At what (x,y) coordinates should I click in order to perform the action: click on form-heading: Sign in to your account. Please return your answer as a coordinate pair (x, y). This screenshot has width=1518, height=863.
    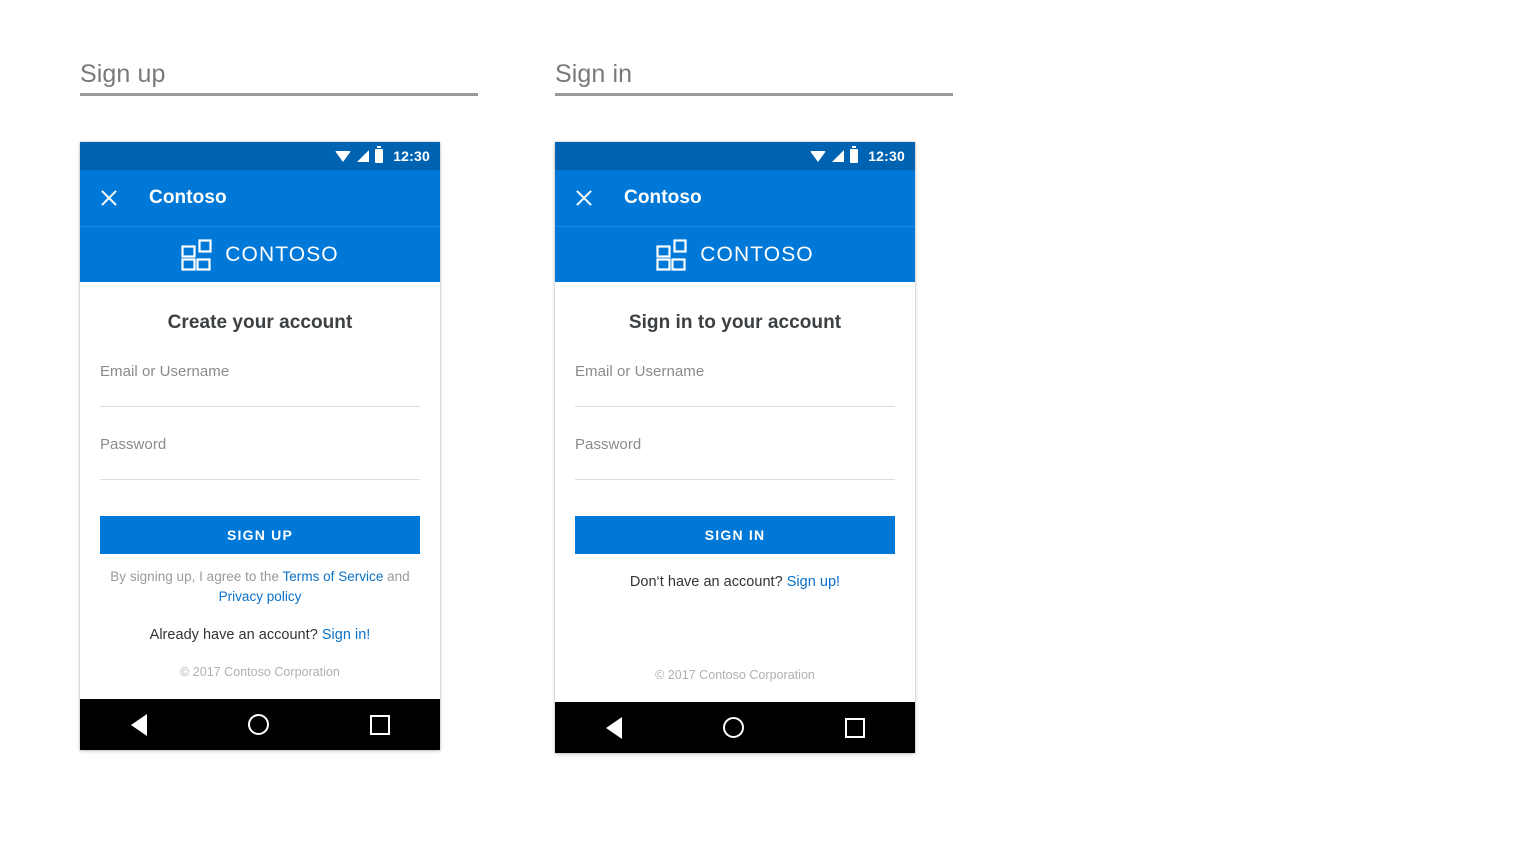
    Looking at the image, I should click on (735, 322).